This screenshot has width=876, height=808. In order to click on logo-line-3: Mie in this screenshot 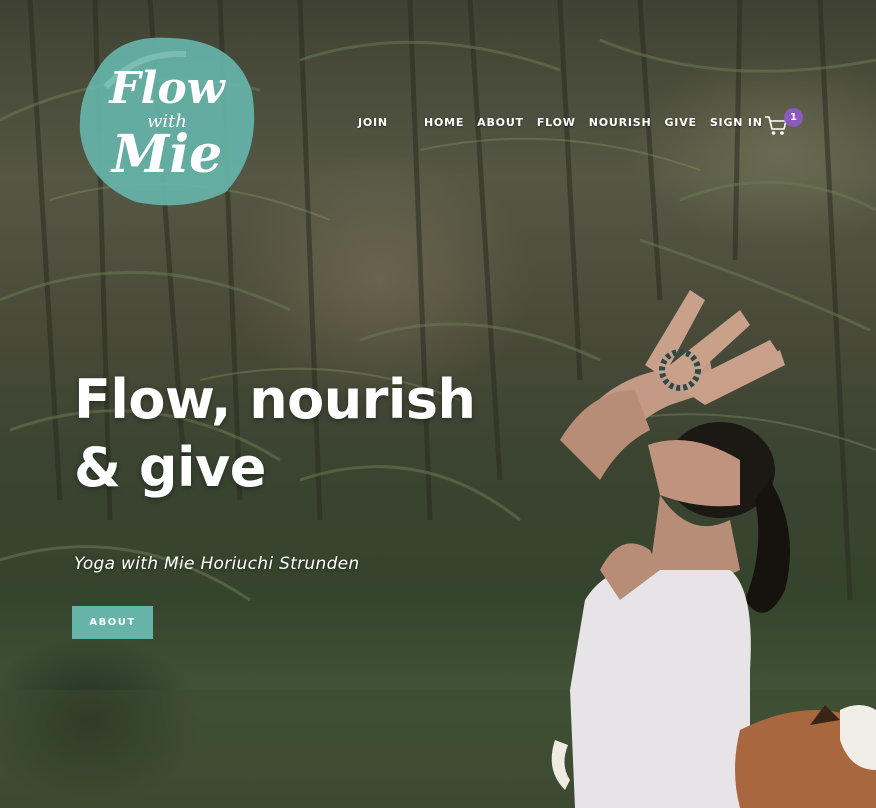, I will do `click(167, 154)`.